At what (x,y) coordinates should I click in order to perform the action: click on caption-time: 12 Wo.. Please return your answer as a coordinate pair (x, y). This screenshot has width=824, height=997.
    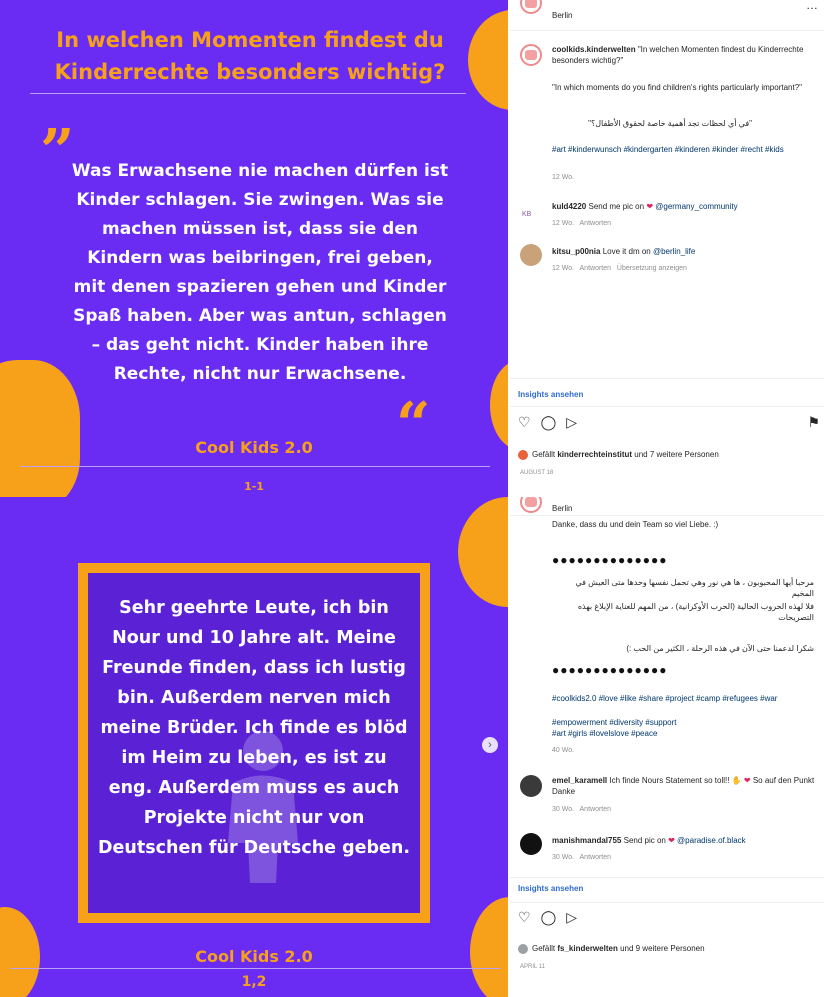
    Looking at the image, I should click on (563, 177).